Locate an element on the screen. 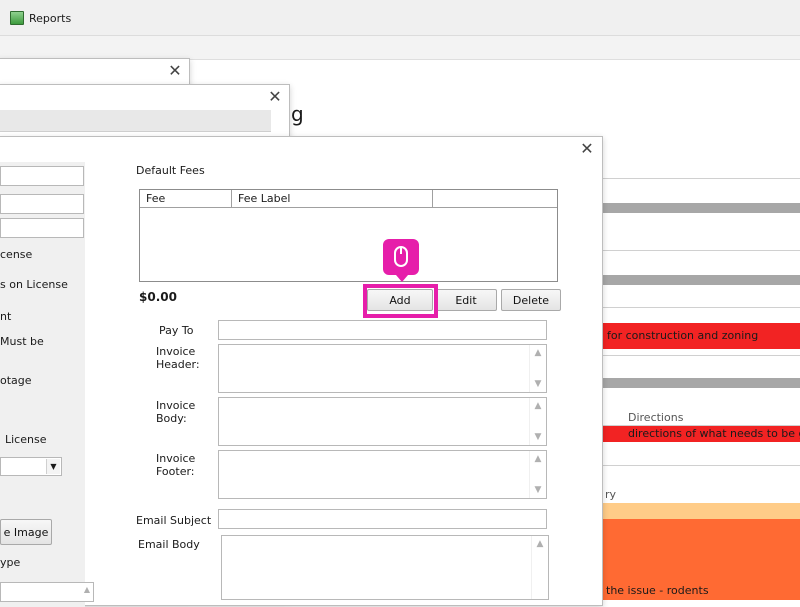 The height and width of the screenshot is (607, 800). fees-grid-header: Fee Fee Label is located at coordinates (348, 199).